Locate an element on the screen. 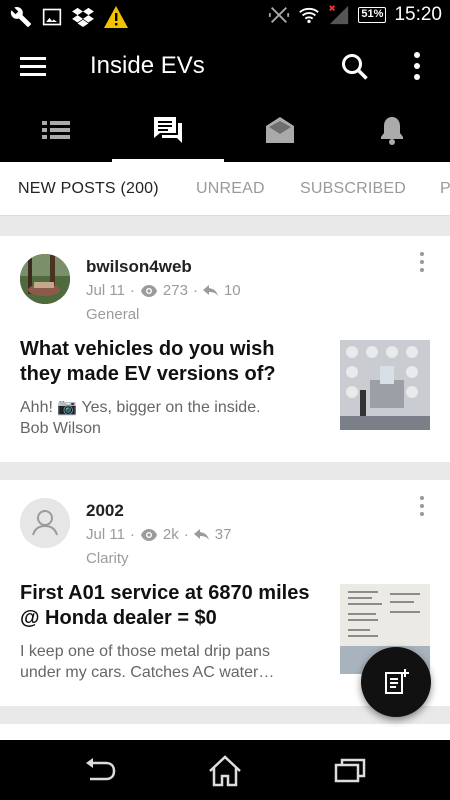  recents-icon is located at coordinates (350, 771).